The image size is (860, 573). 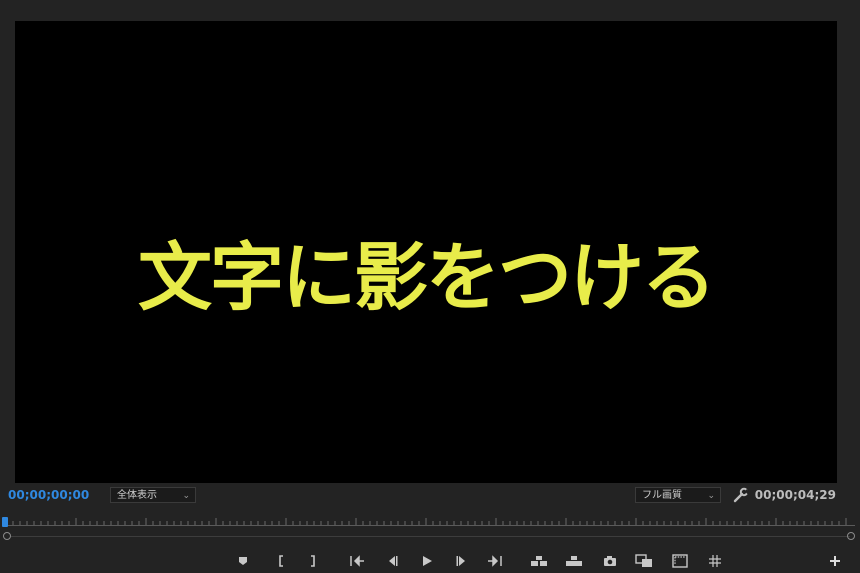 I want to click on duration-timecode: 00;00;04;29, so click(x=795, y=495).